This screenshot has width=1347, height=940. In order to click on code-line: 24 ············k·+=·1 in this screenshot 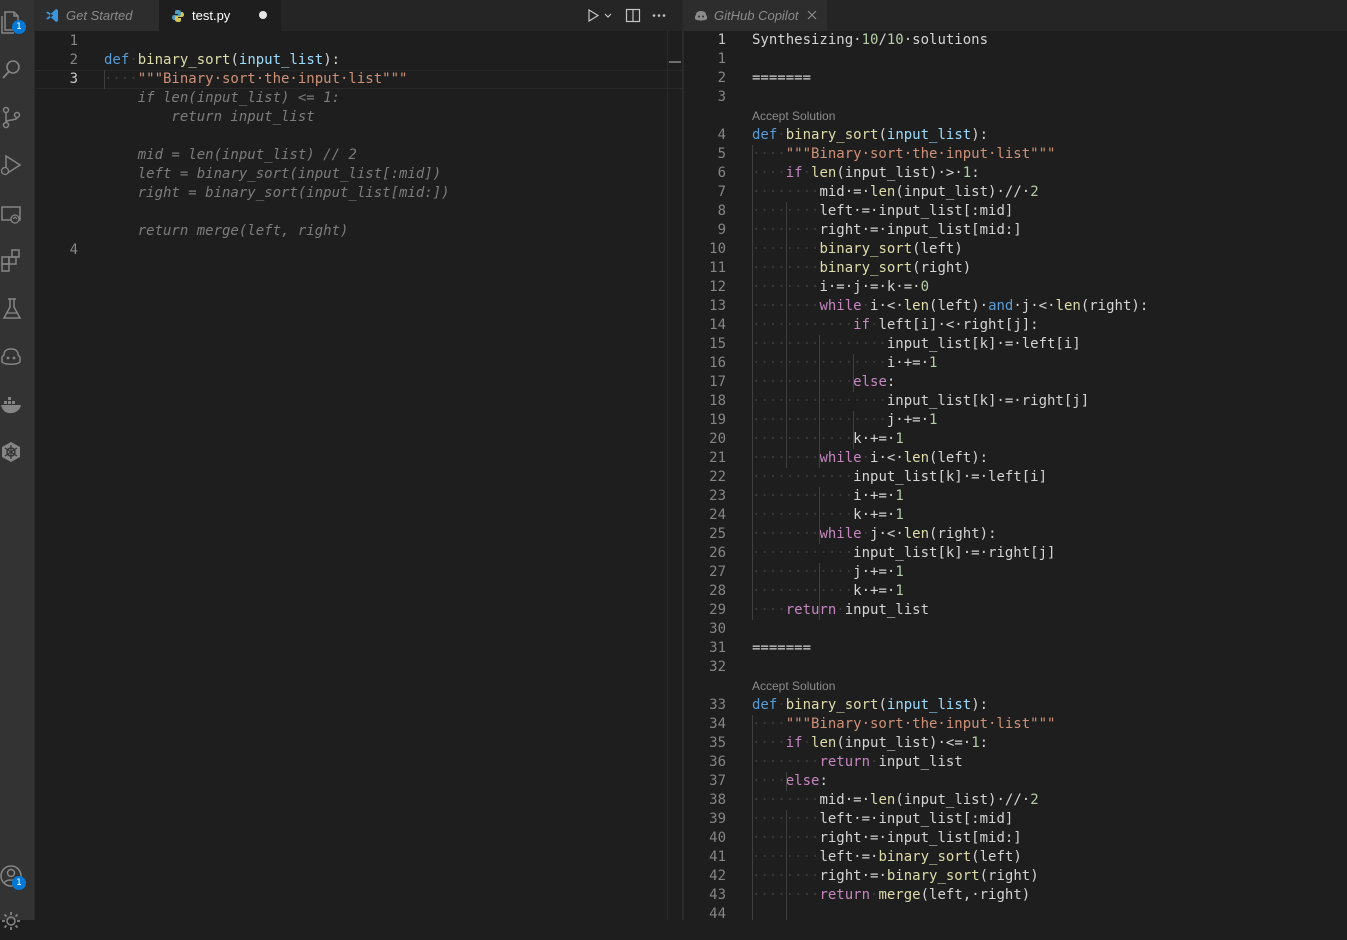, I will do `click(1015, 515)`.